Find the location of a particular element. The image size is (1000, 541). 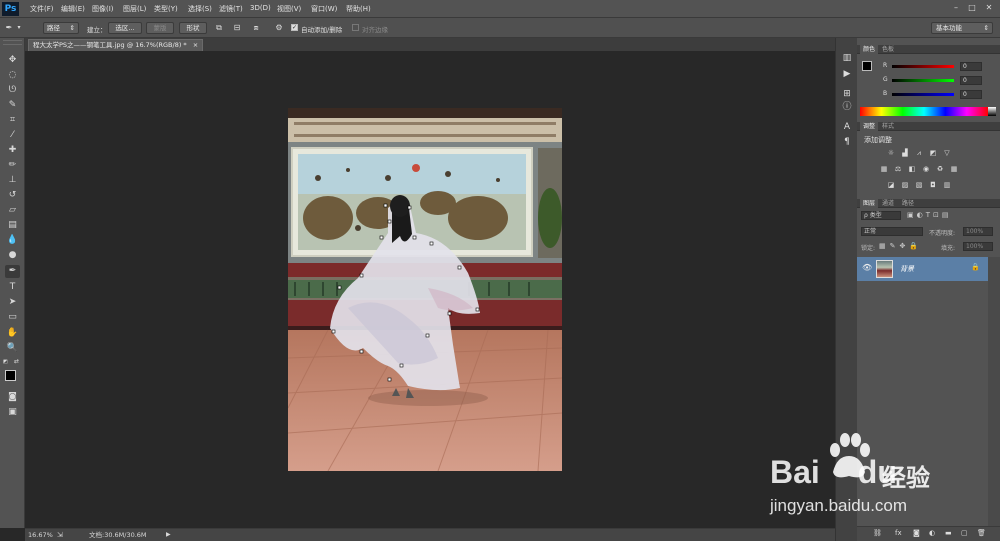

status-menu-arrow-icon: ▶ is located at coordinates (168, 535).